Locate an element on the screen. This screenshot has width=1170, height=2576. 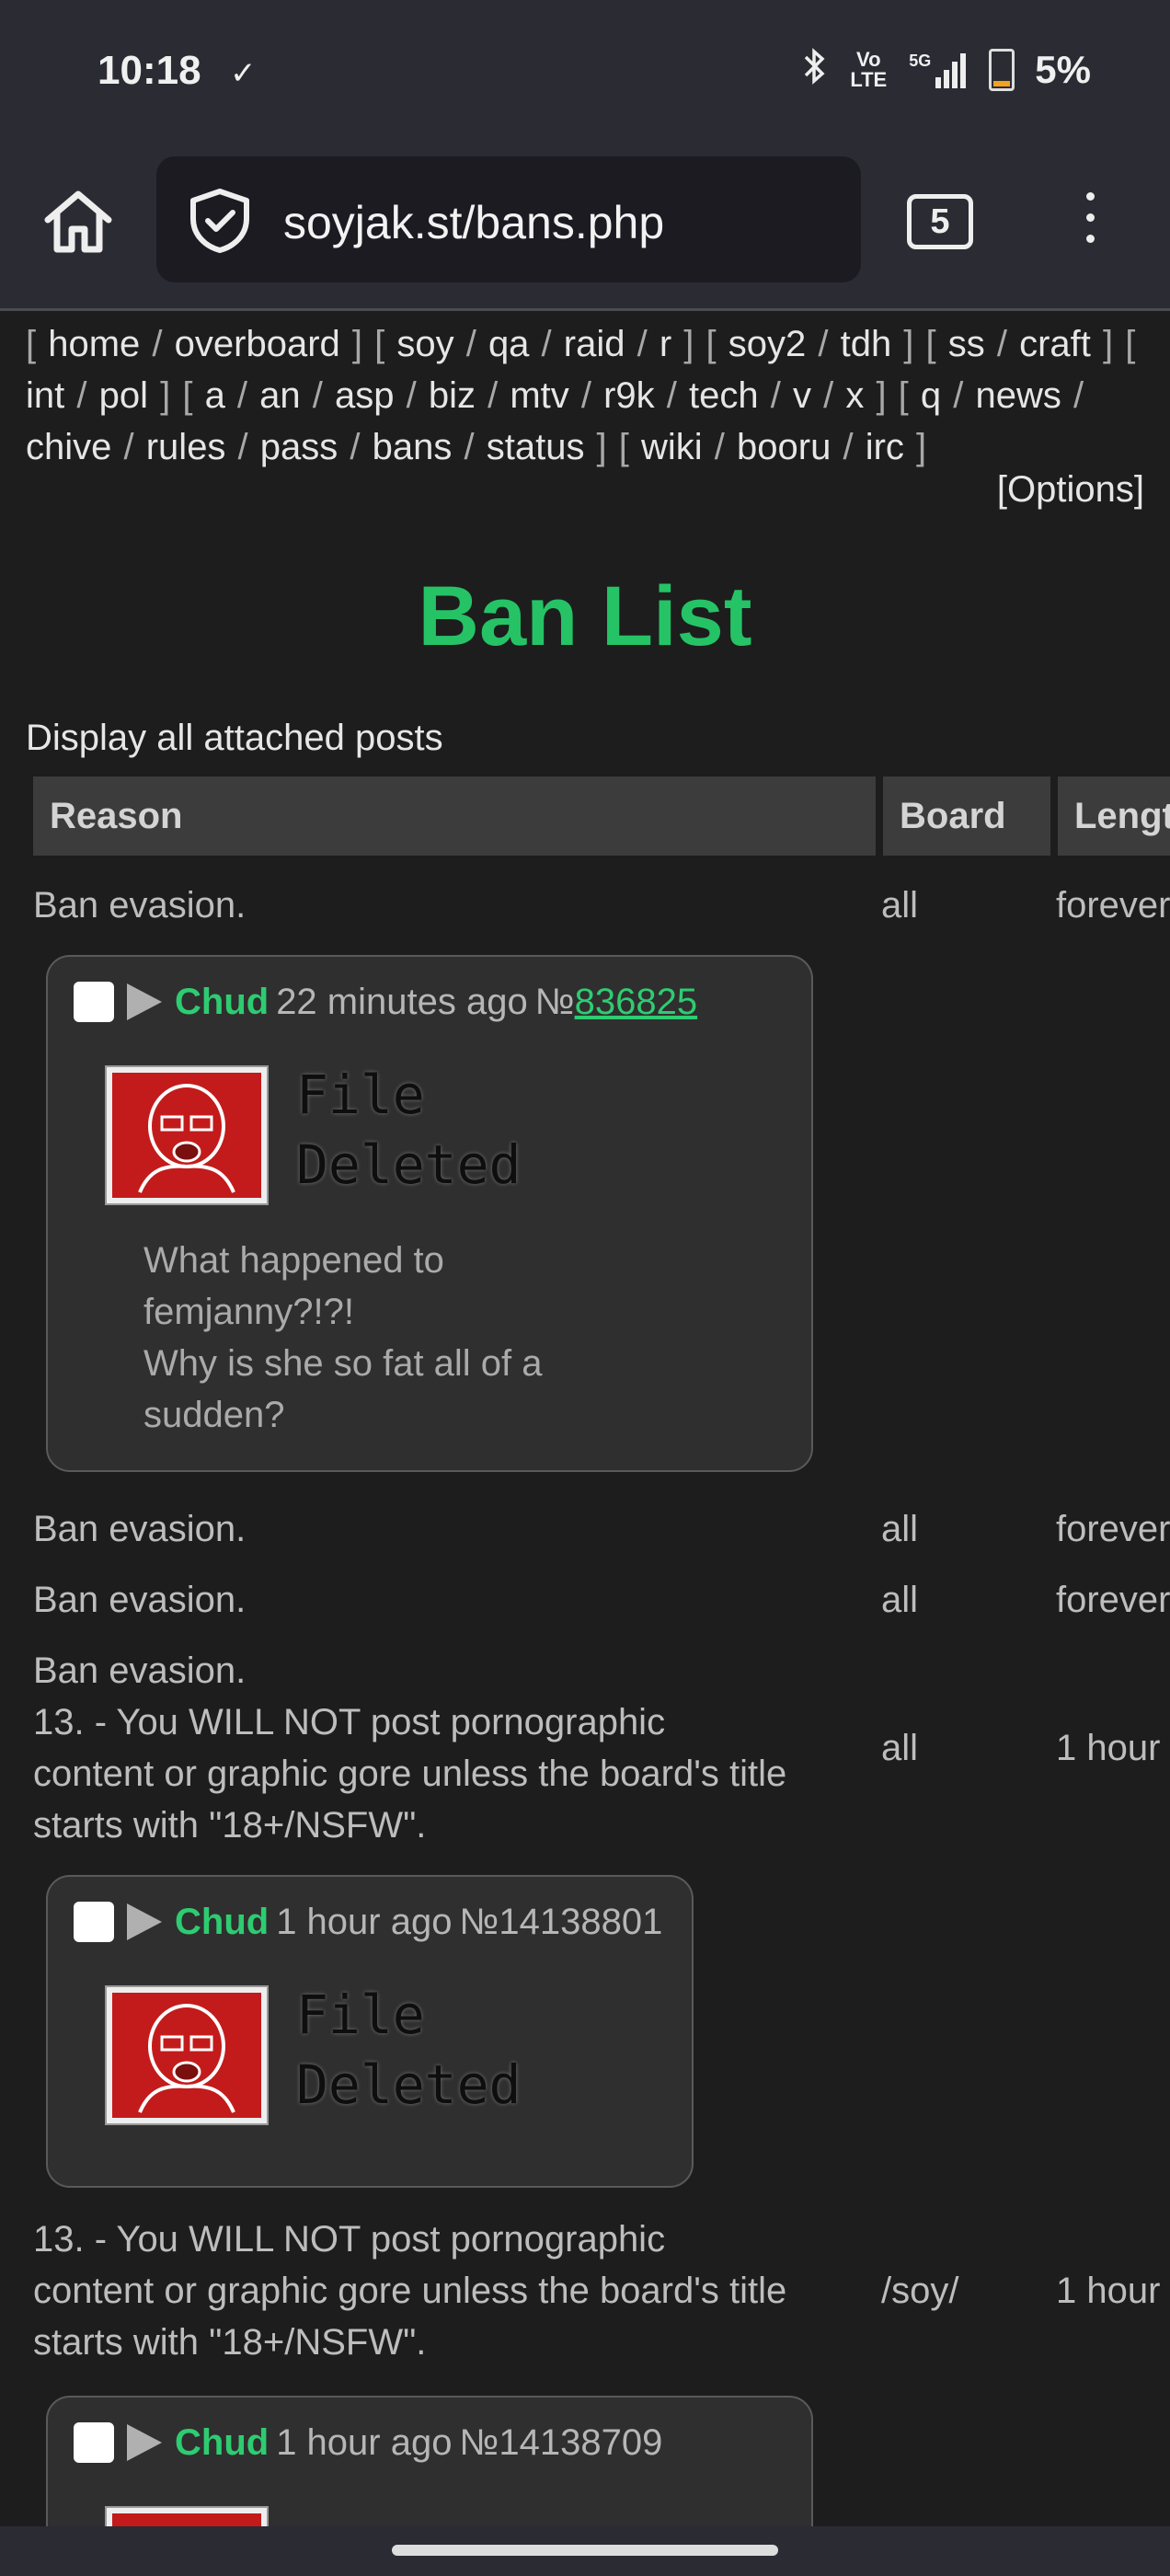
ban-length: forever is located at coordinates (1113, 1600).